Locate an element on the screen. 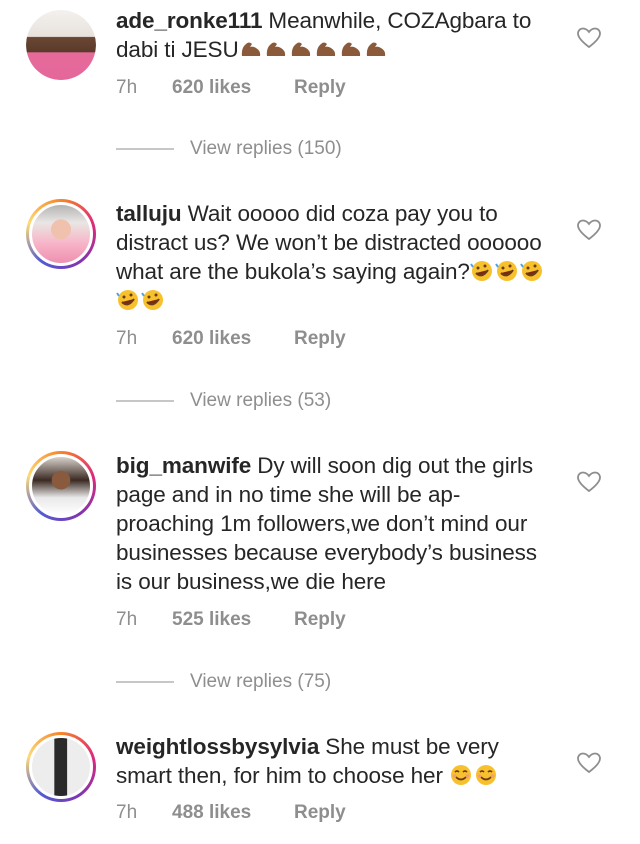 The width and height of the screenshot is (640, 844). comment-username: talluju is located at coordinates (149, 213).